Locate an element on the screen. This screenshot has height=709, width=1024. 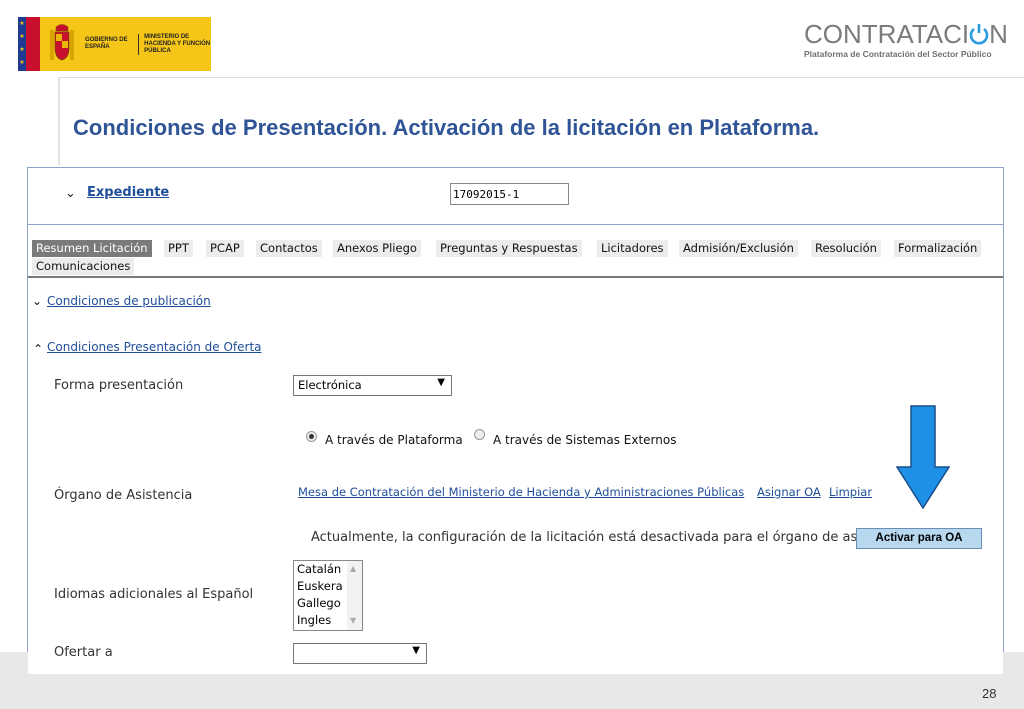
idiomas-listbox: Catalán Euskera Gallego Ingles ▲ ▼ is located at coordinates (328, 595).